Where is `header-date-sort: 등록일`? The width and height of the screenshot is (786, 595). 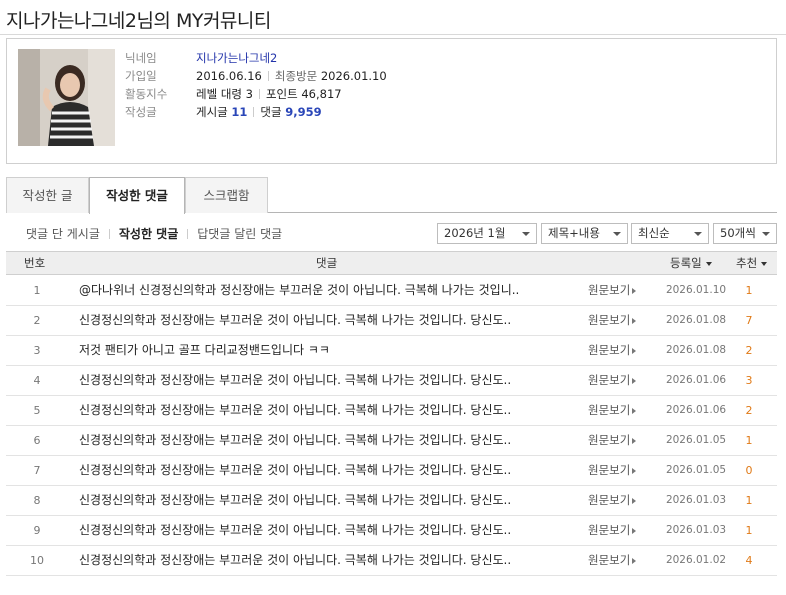
header-date-sort: 등록일 is located at coordinates (691, 263).